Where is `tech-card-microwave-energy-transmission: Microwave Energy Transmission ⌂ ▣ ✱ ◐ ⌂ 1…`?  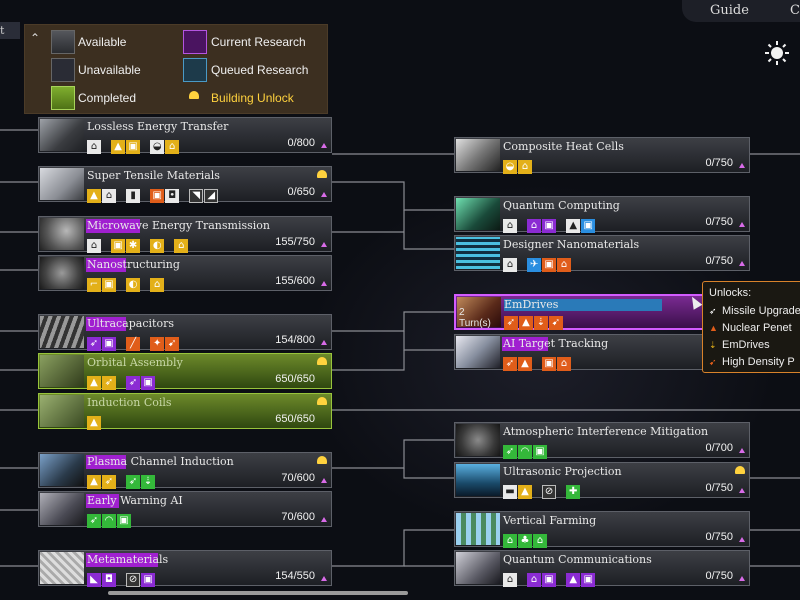 tech-card-microwave-energy-transmission: Microwave Energy Transmission ⌂ ▣ ✱ ◐ ⌂ 1… is located at coordinates (185, 234).